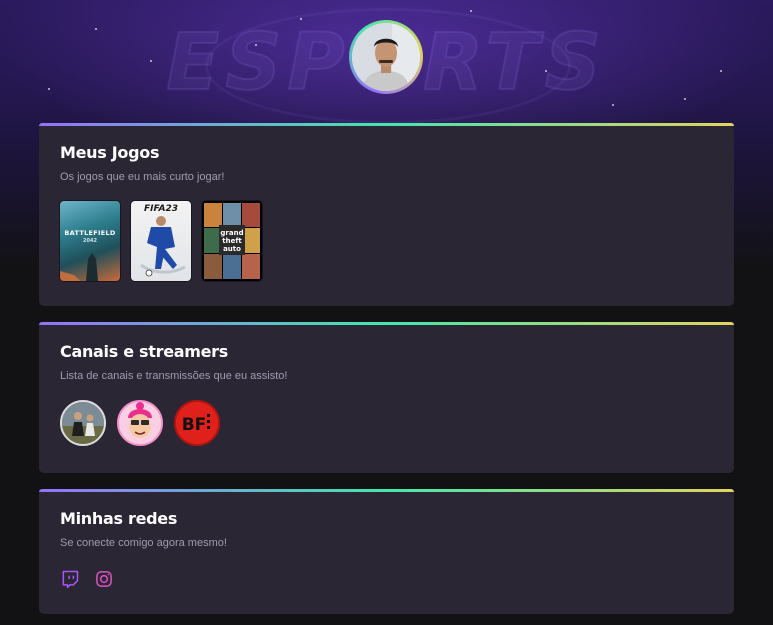  I want to click on channel-avatar-photo-icon, so click(83, 423).